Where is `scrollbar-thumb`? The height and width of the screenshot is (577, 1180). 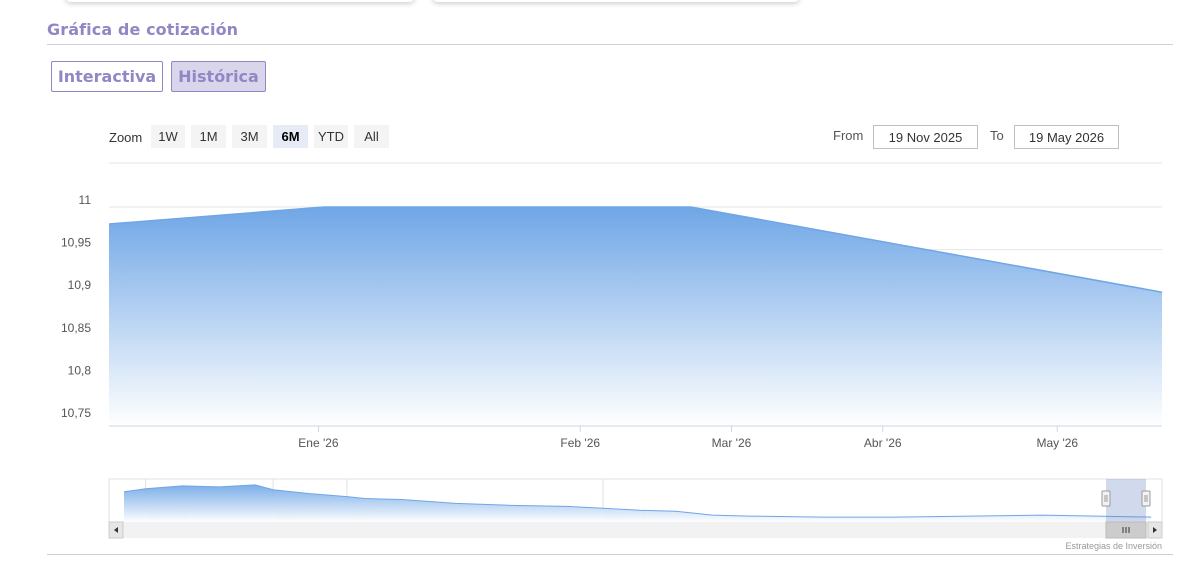
scrollbar-thumb is located at coordinates (1126, 530).